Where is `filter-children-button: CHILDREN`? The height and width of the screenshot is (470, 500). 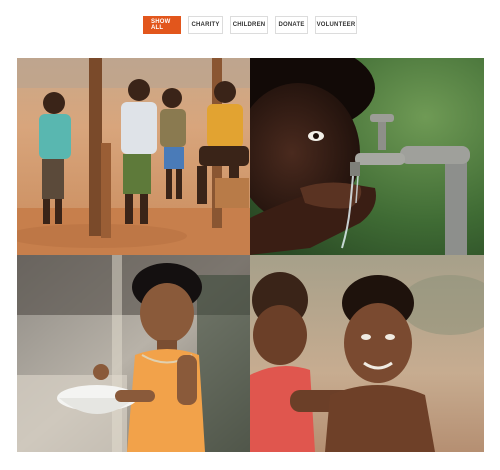
filter-children-button: CHILDREN is located at coordinates (249, 25).